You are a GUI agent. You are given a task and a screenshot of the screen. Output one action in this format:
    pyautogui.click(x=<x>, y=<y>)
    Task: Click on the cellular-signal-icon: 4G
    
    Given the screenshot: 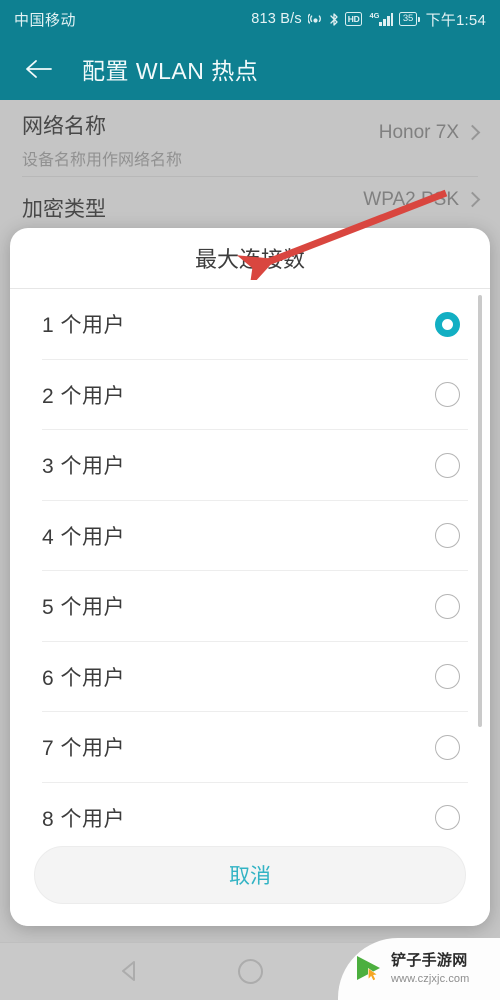 What is the action you would take?
    pyautogui.click(x=381, y=18)
    